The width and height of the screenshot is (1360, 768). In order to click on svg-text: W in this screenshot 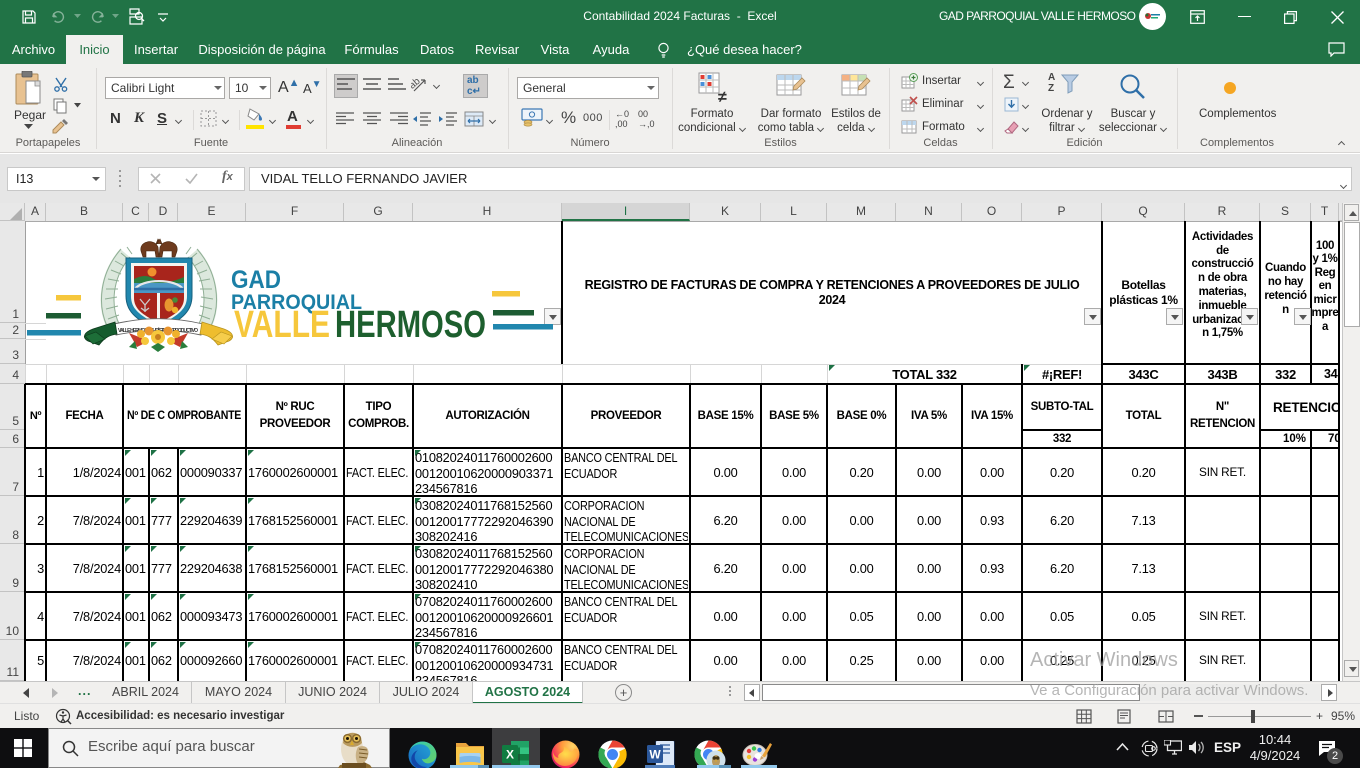, I will do `click(655, 755)`.